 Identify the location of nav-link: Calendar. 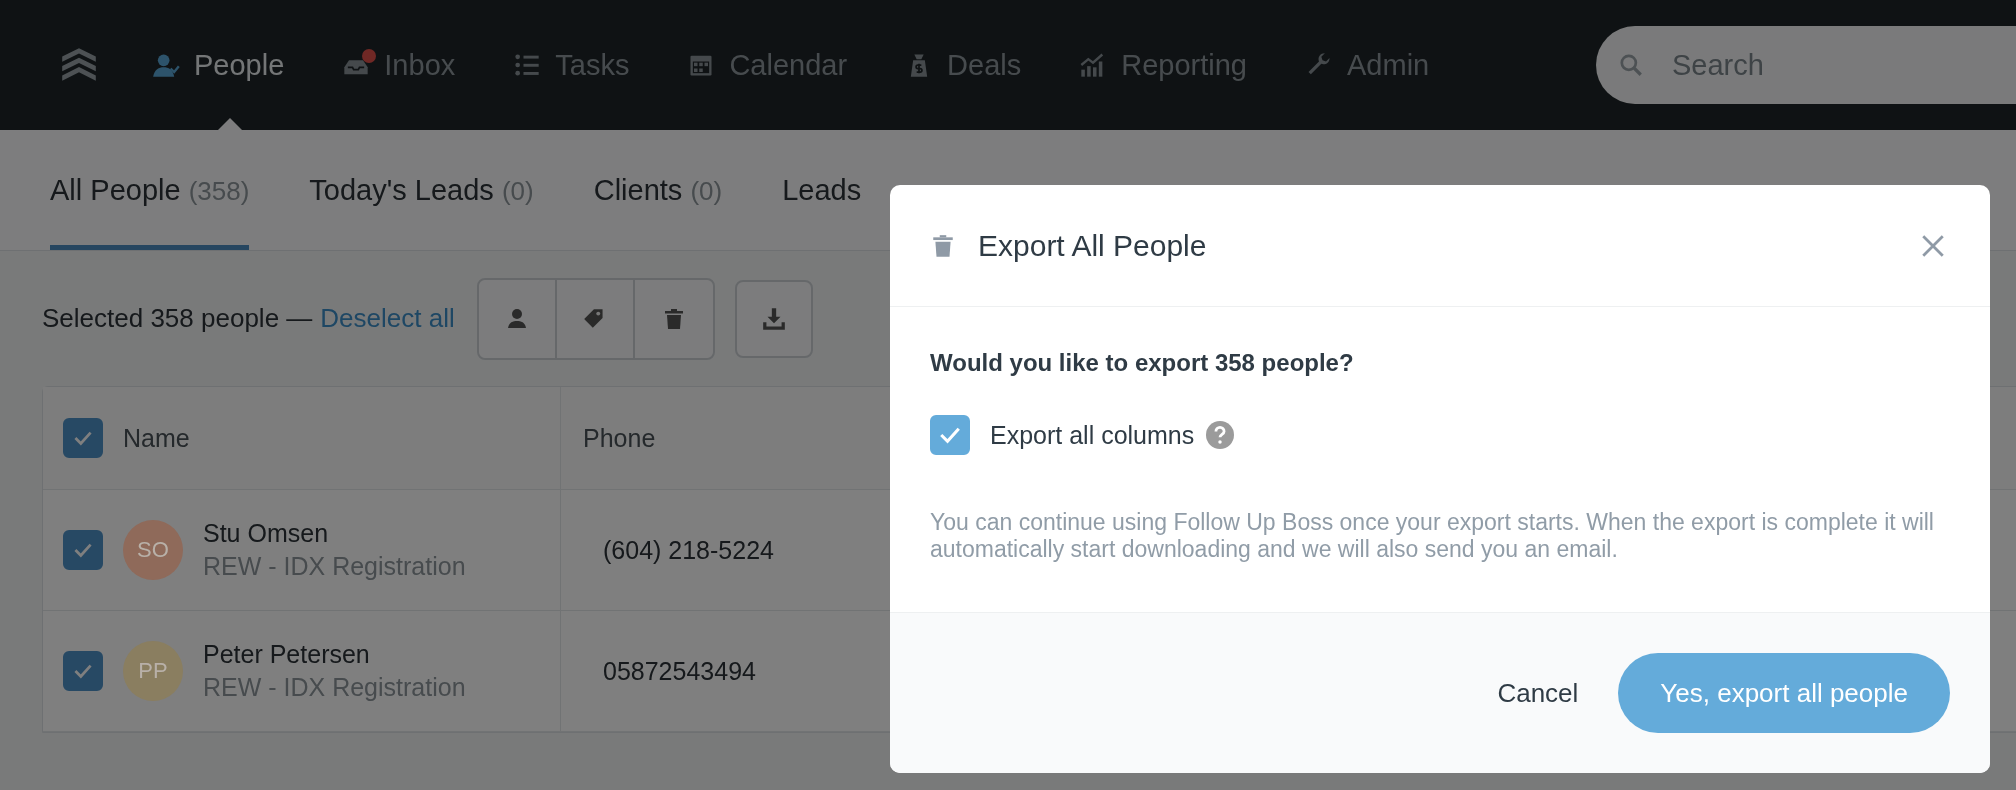
(767, 65).